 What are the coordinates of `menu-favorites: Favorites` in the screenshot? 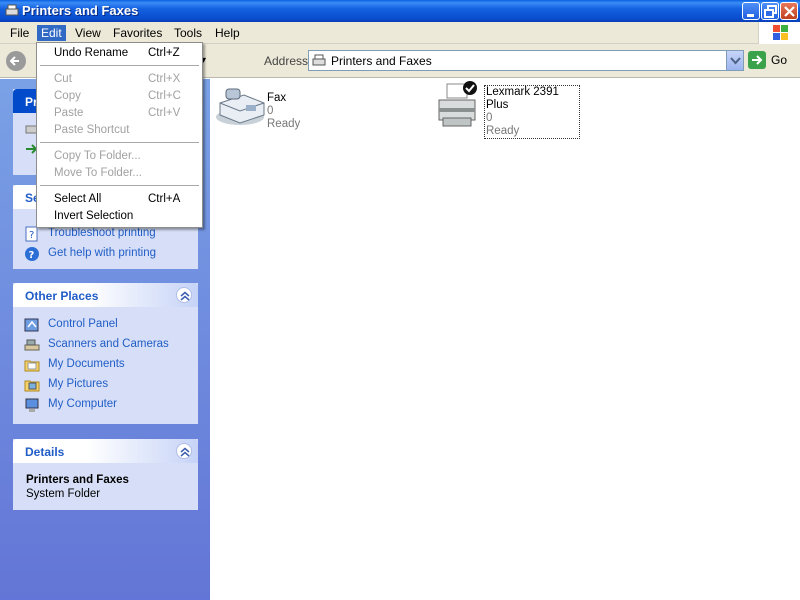 It's located at (137, 33).